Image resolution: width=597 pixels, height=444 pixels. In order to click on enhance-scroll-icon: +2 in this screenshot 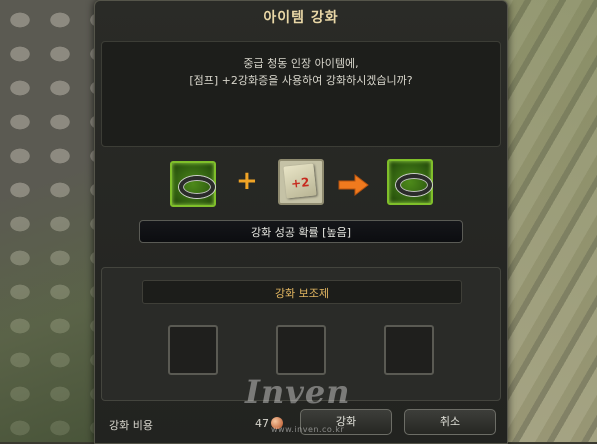, I will do `click(300, 181)`.